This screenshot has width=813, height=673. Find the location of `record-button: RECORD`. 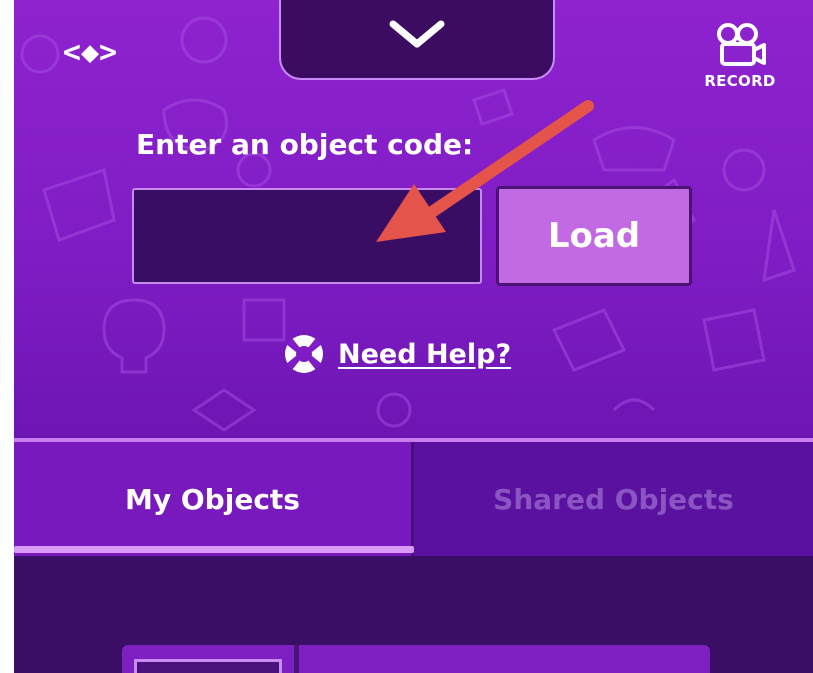

record-button: RECORD is located at coordinates (740, 58).